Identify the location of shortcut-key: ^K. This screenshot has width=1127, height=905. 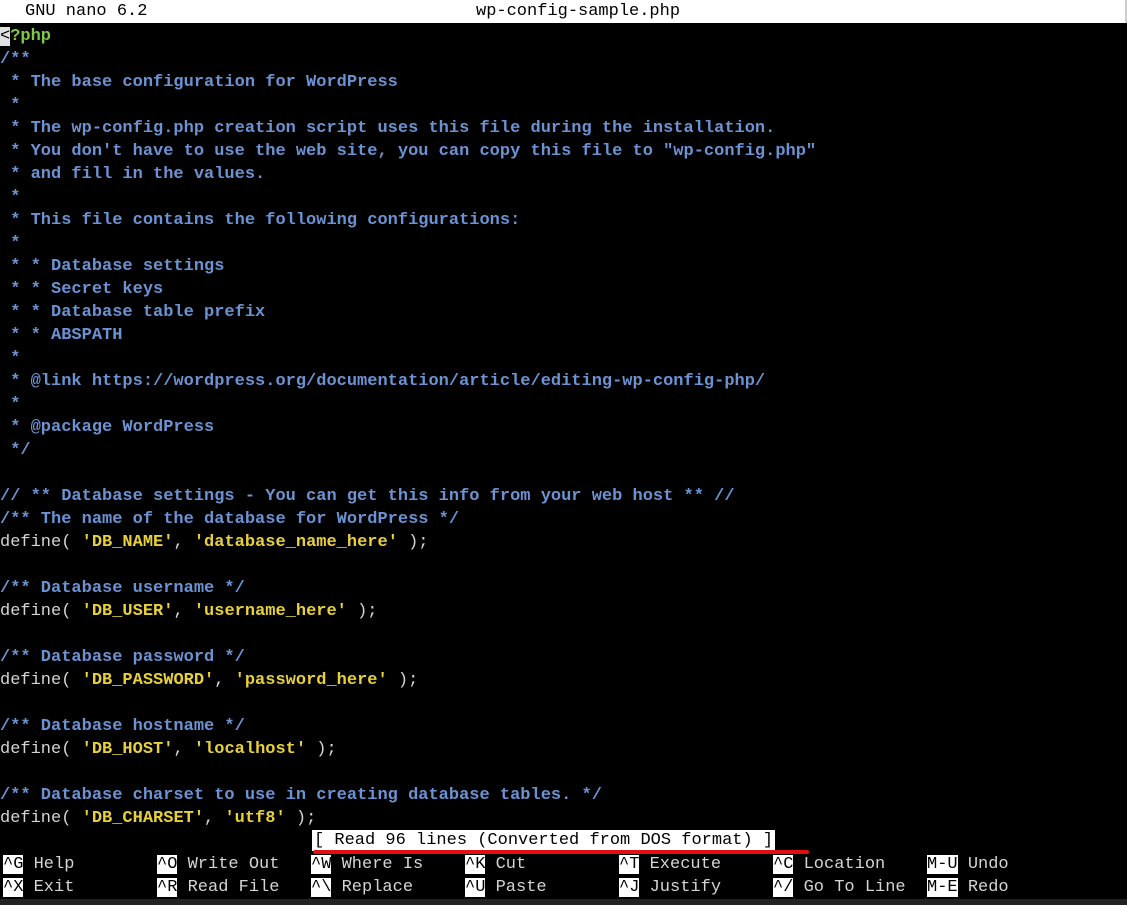
(475, 864).